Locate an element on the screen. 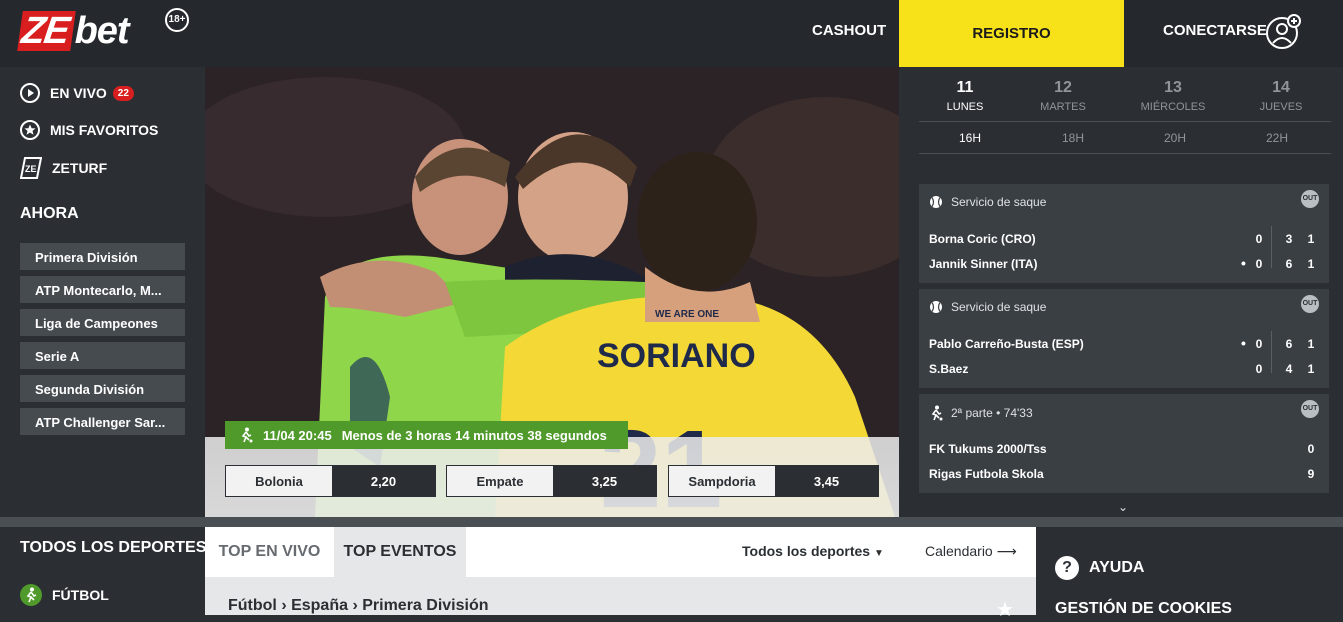  section-divider is located at coordinates (671, 522).